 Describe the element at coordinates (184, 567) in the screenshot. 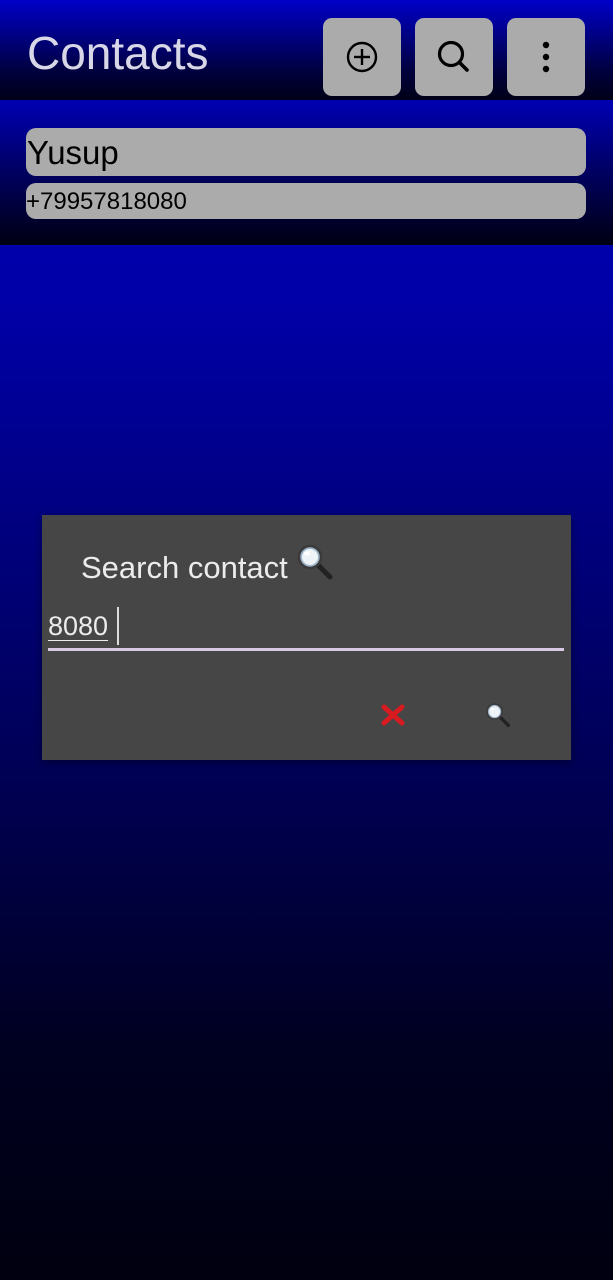

I see `dialog-title-text: Search contact` at that location.